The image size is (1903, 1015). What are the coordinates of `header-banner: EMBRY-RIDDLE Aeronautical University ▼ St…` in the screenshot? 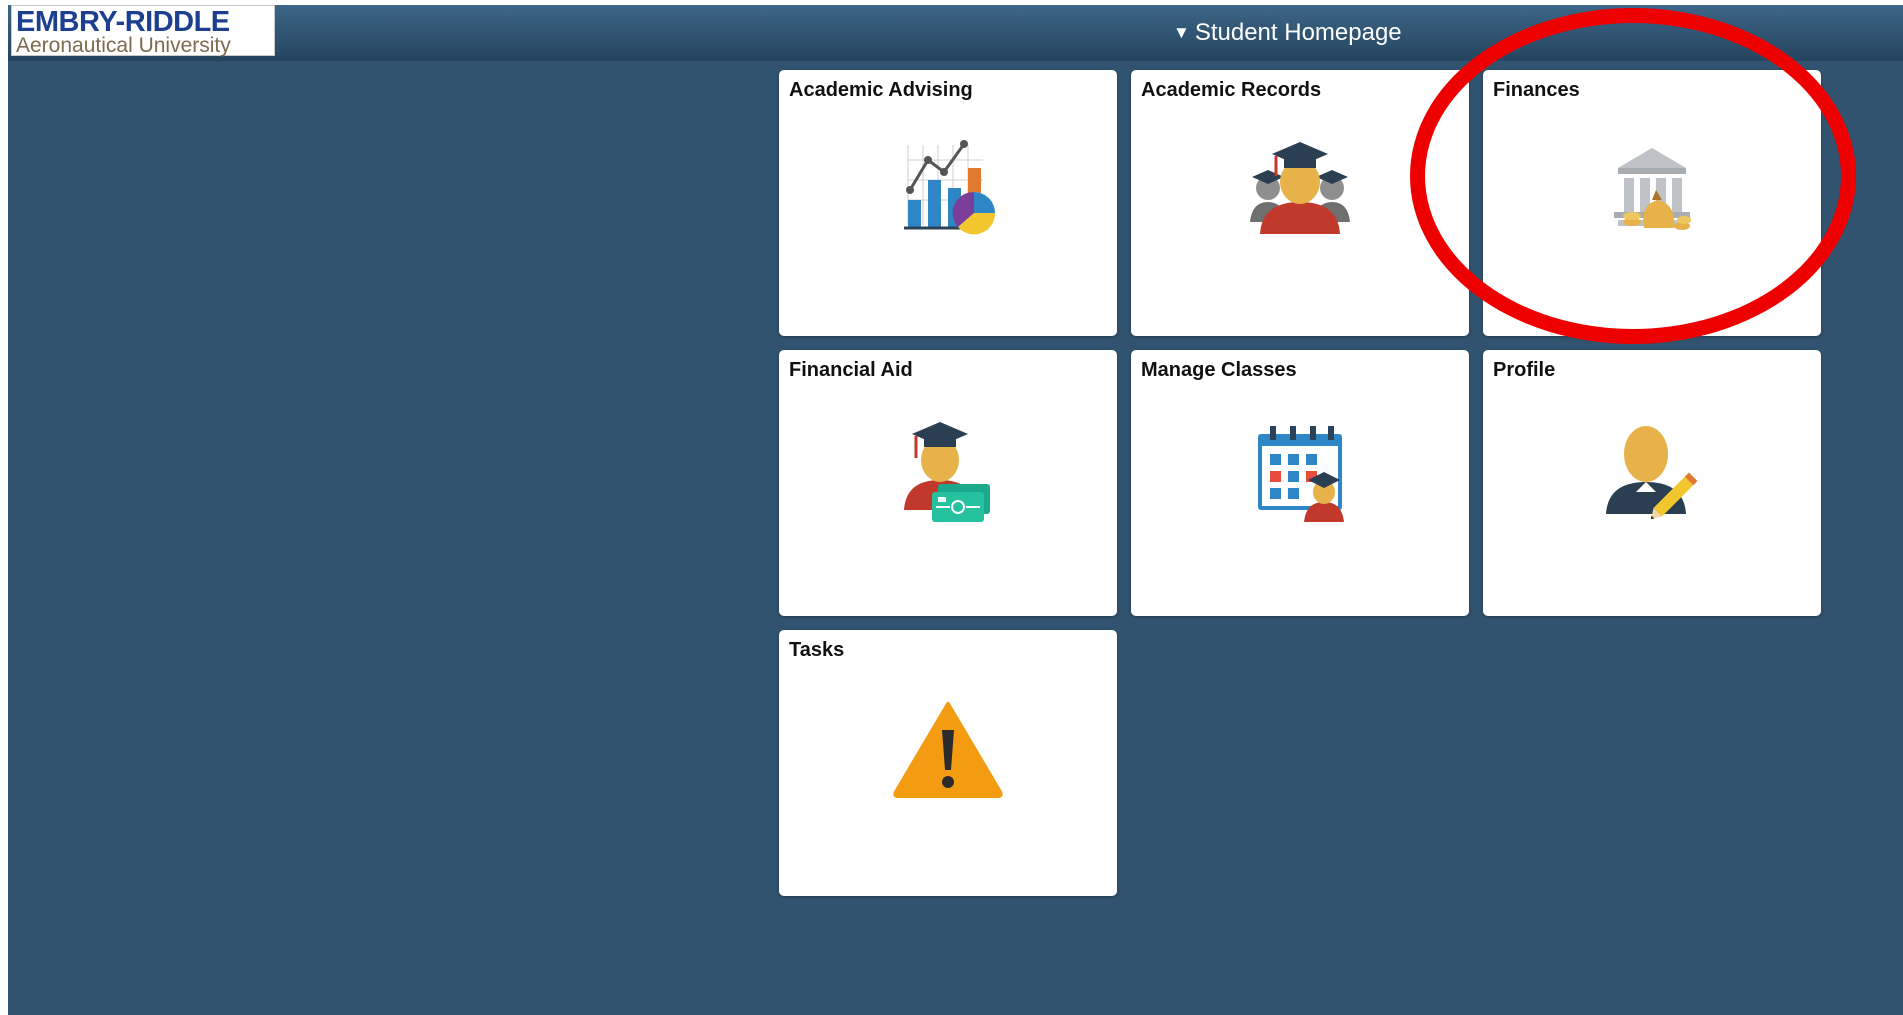 It's located at (955, 33).